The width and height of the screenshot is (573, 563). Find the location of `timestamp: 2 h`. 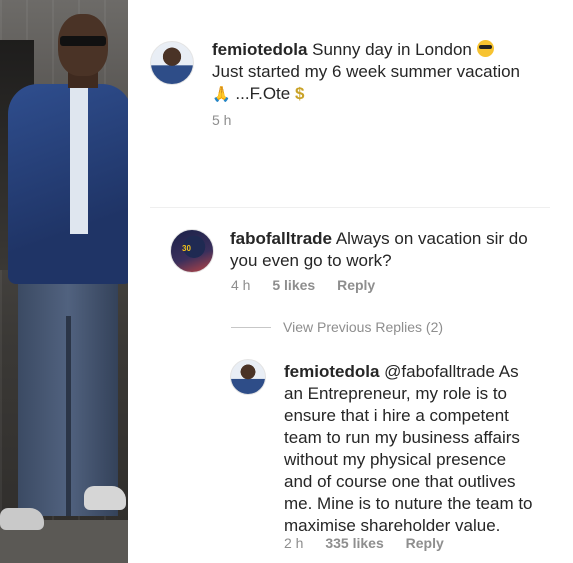

timestamp: 2 h is located at coordinates (294, 543).